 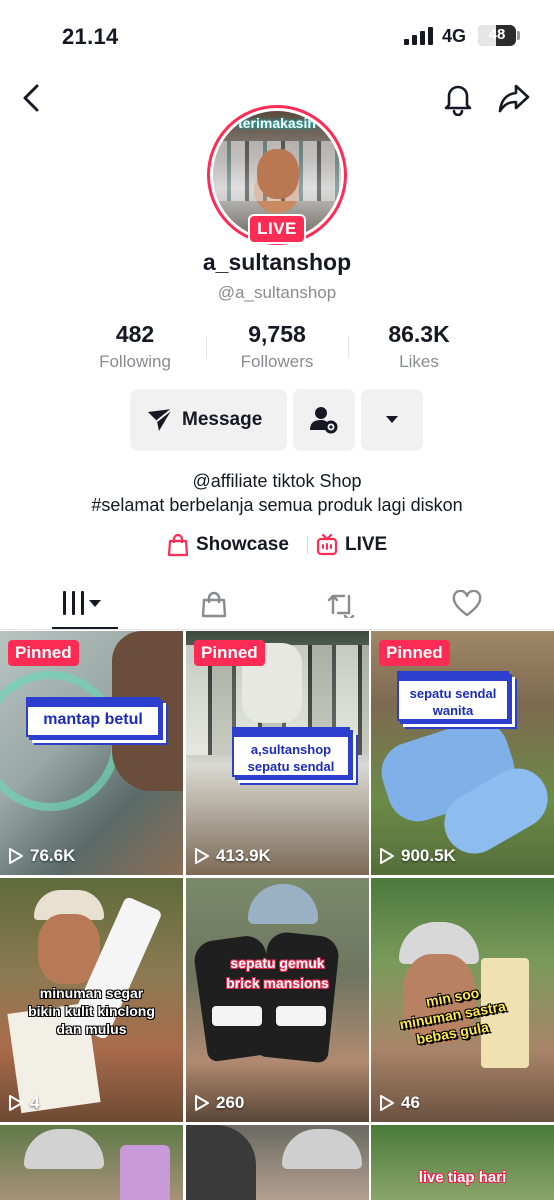 What do you see at coordinates (277, 629) in the screenshot?
I see `tabs-divider` at bounding box center [277, 629].